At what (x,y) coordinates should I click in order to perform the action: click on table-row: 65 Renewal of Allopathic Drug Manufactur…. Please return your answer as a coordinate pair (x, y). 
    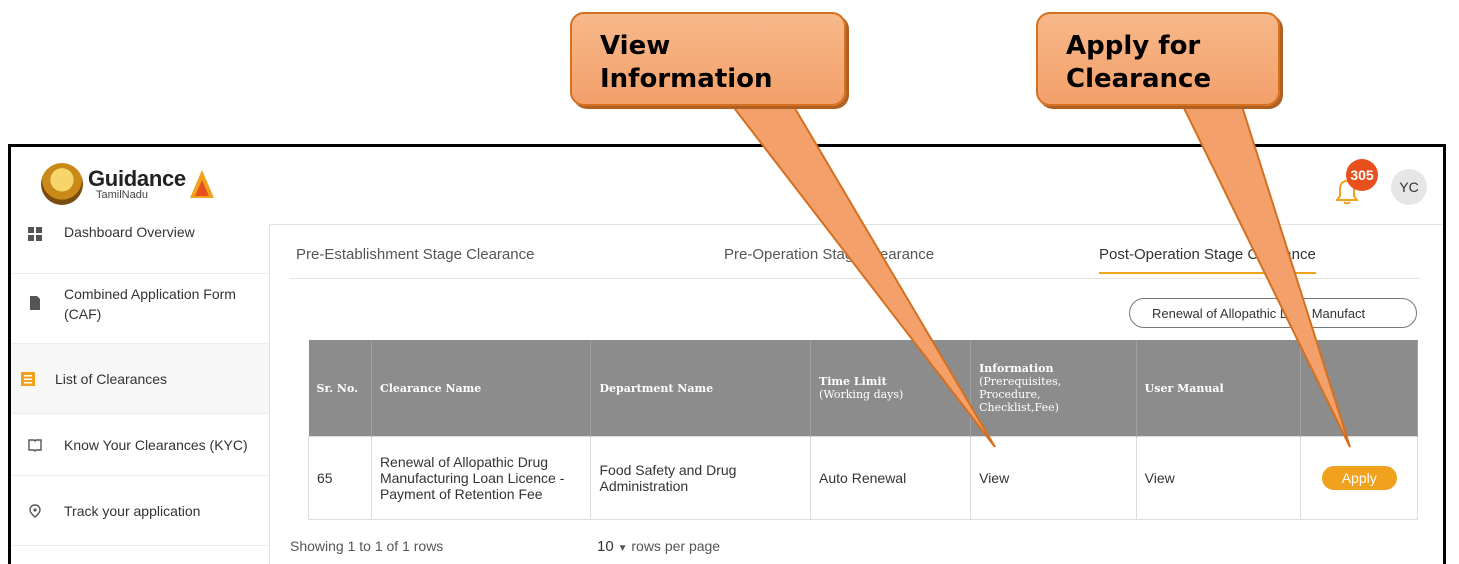
    Looking at the image, I should click on (863, 478).